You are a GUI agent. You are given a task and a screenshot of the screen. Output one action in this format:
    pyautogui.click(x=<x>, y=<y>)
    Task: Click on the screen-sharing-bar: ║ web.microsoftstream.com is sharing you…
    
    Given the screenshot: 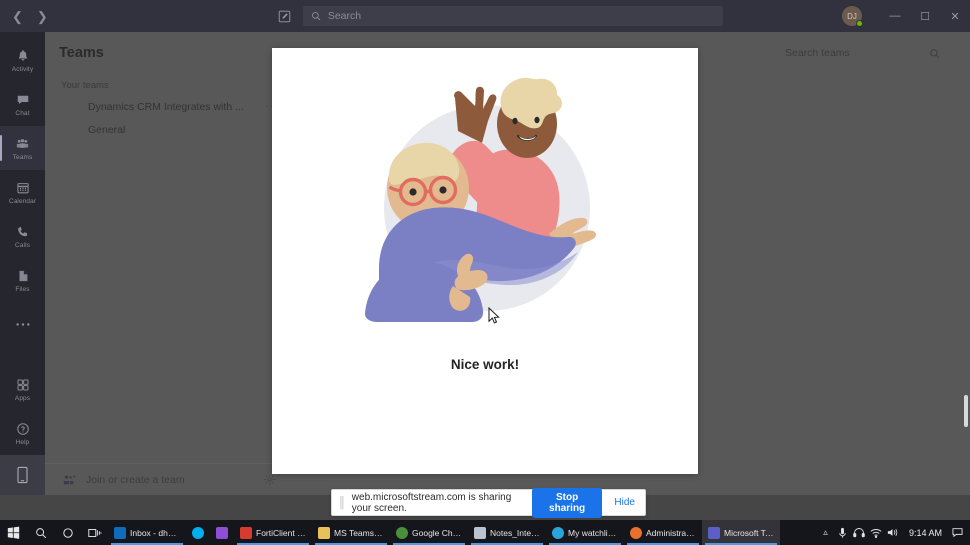 What is the action you would take?
    pyautogui.click(x=488, y=502)
    